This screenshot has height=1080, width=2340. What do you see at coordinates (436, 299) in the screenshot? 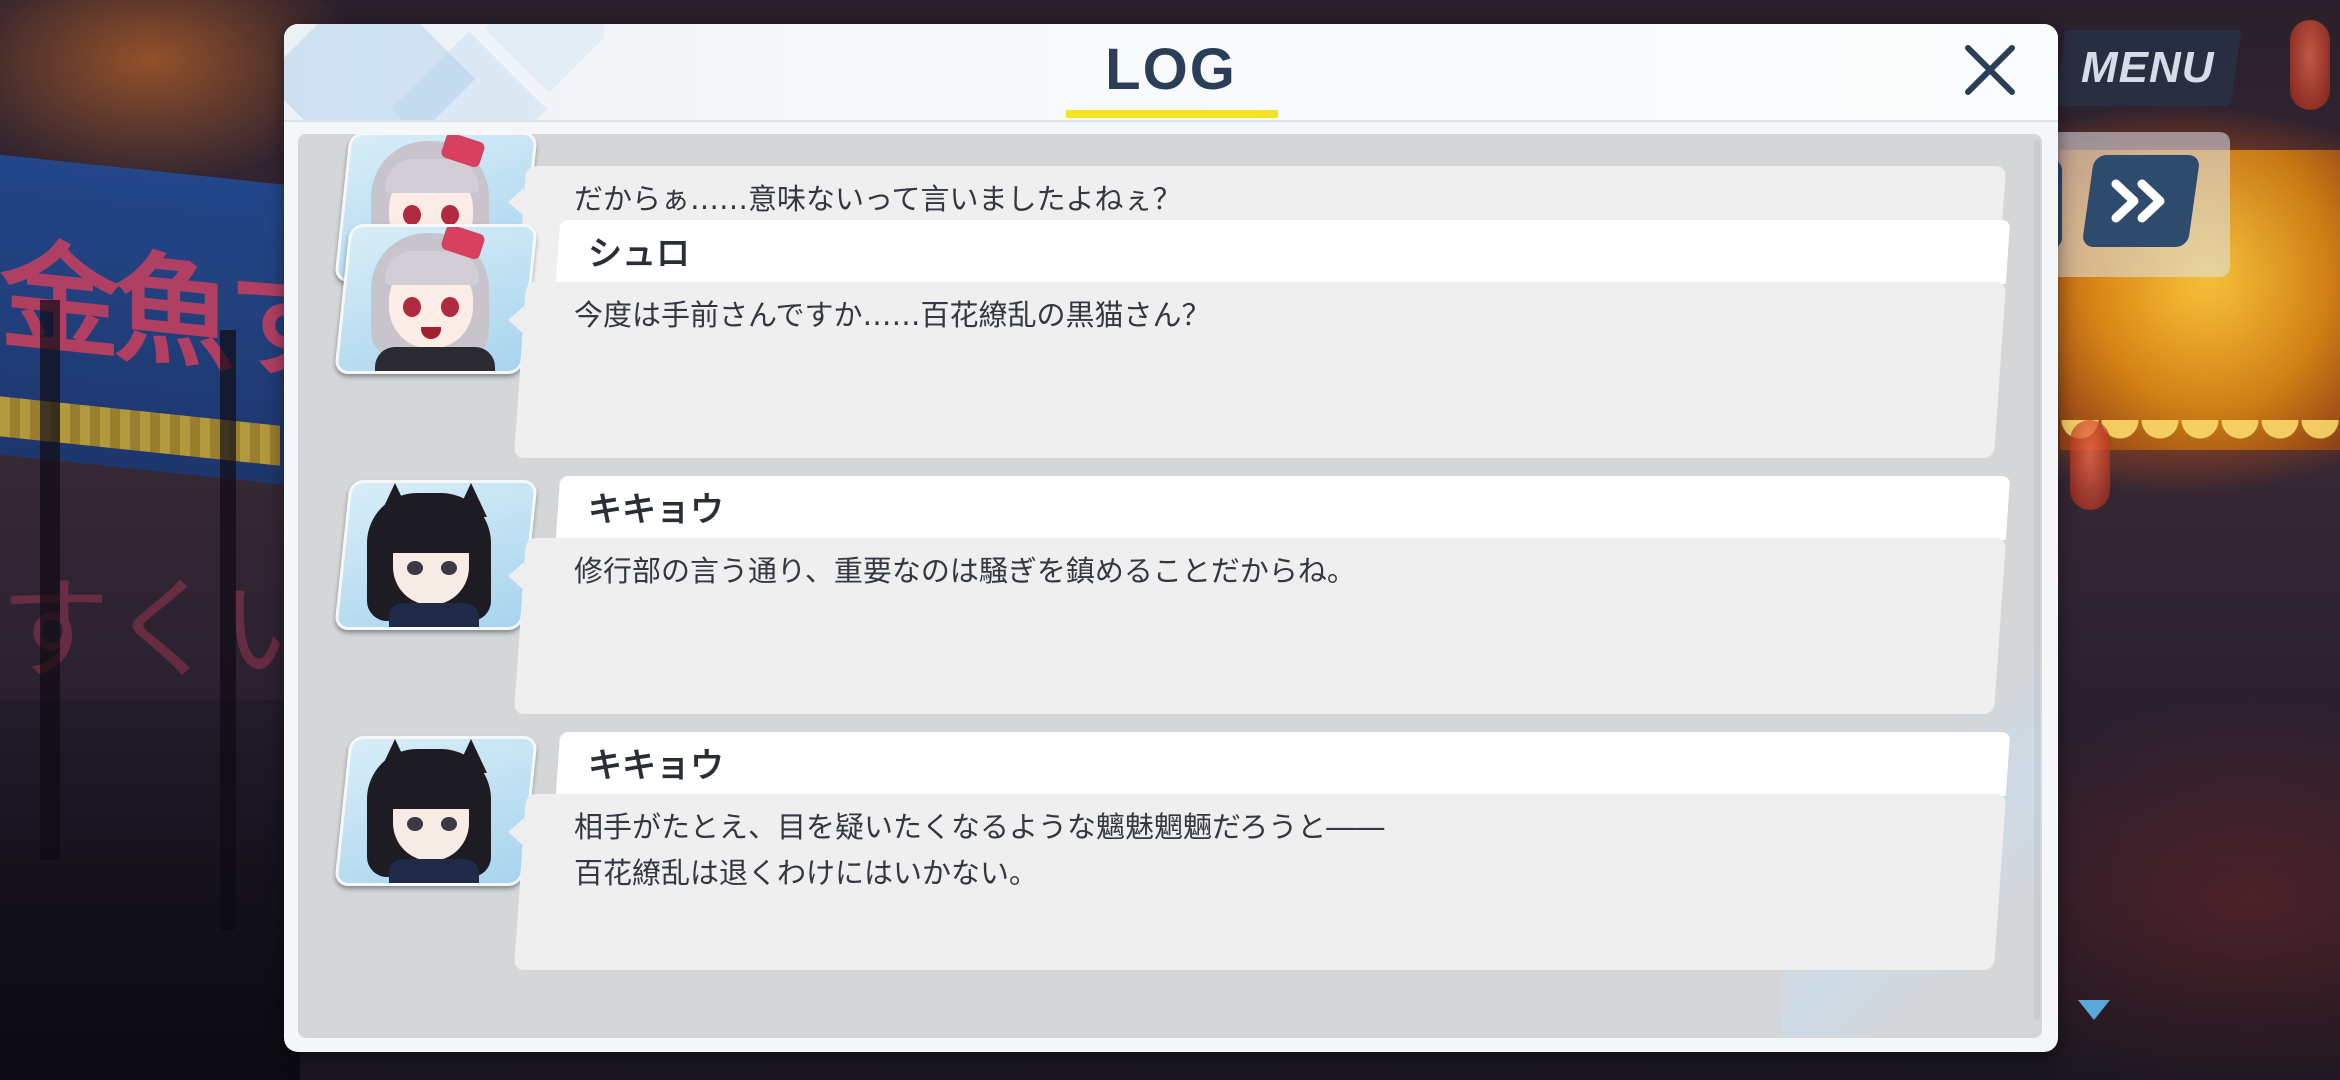
I see `shiro-portrait` at bounding box center [436, 299].